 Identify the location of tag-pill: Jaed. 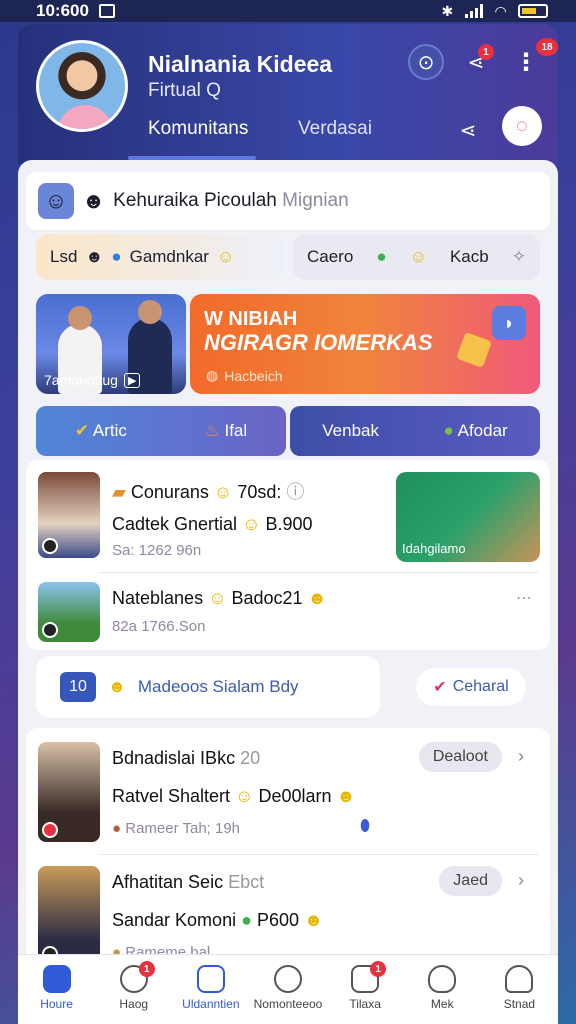
(470, 881).